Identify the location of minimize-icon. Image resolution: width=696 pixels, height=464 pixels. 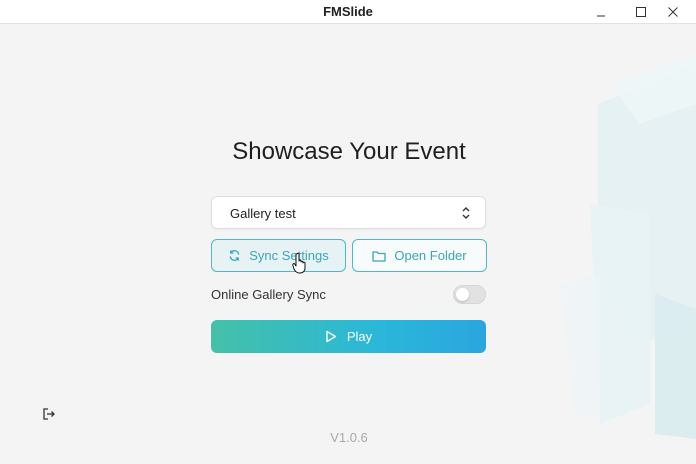
(601, 15).